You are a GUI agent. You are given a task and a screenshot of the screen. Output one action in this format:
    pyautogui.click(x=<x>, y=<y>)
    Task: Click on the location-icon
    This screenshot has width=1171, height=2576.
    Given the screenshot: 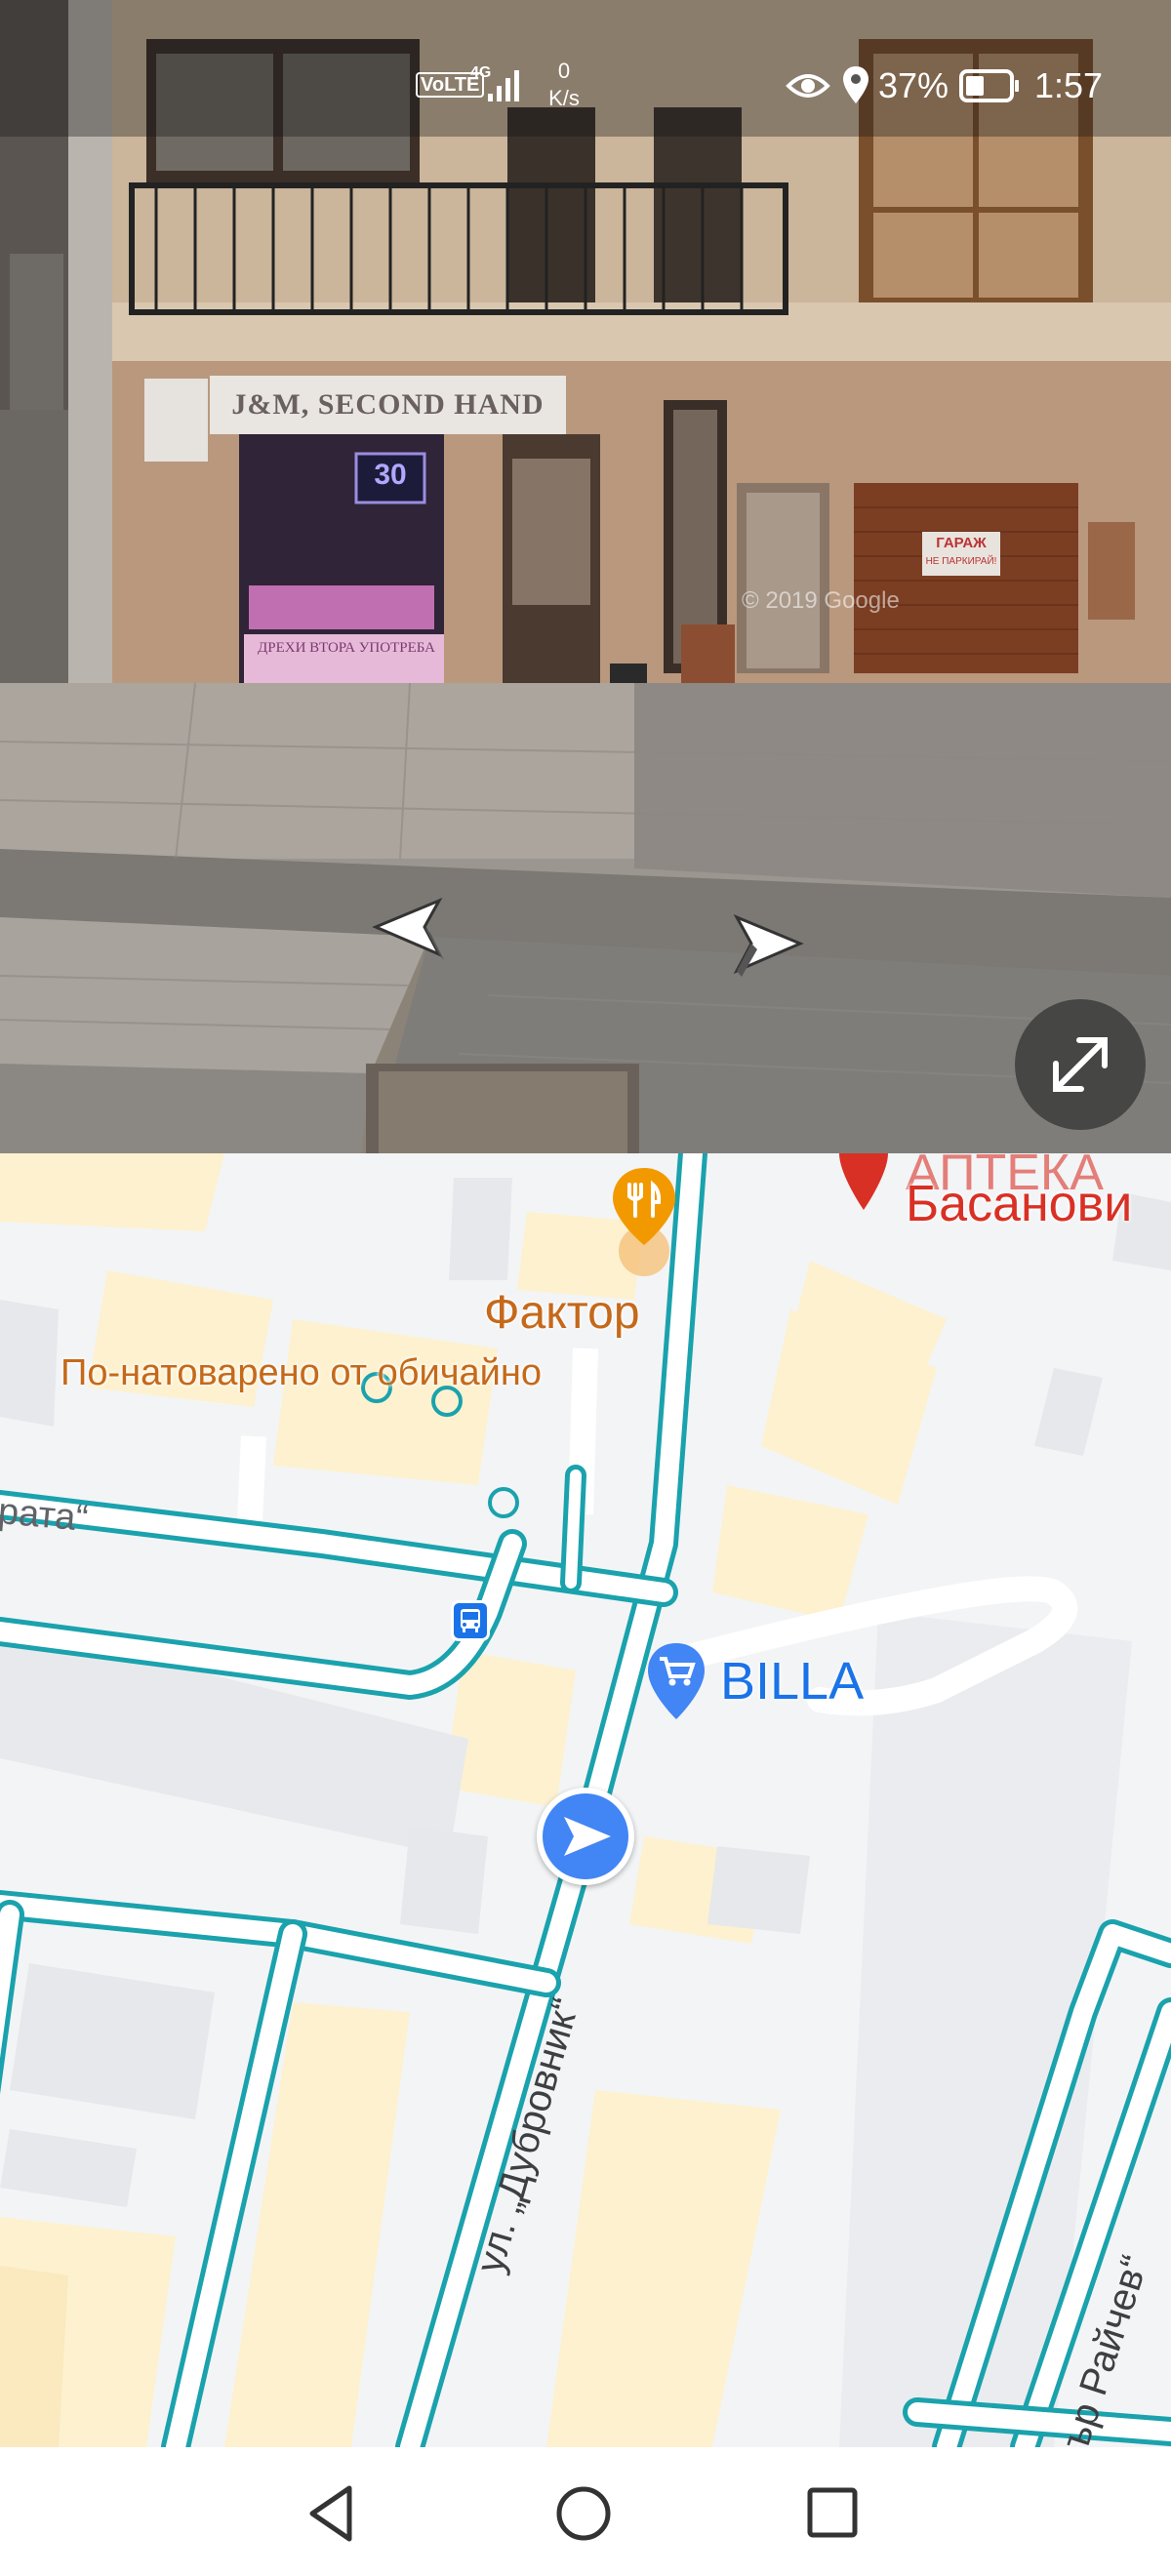 What is the action you would take?
    pyautogui.click(x=855, y=84)
    